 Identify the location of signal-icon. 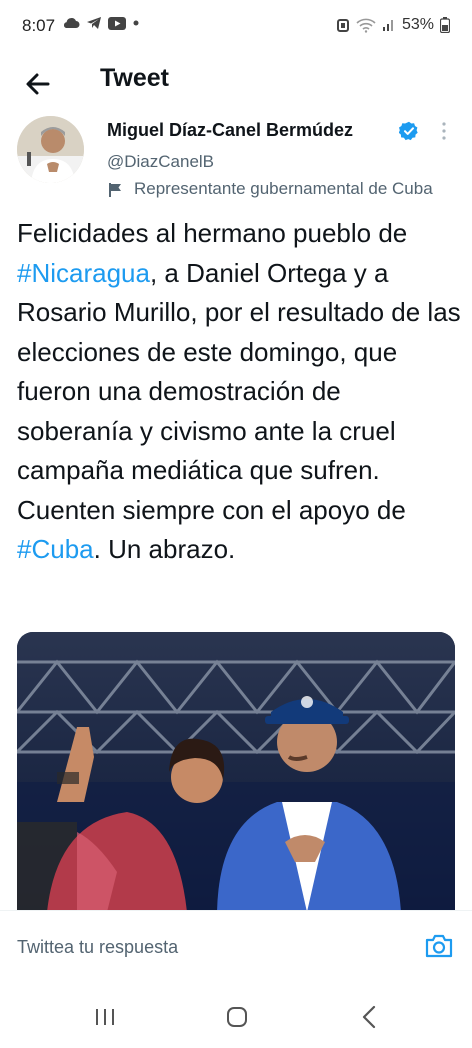
(387, 25).